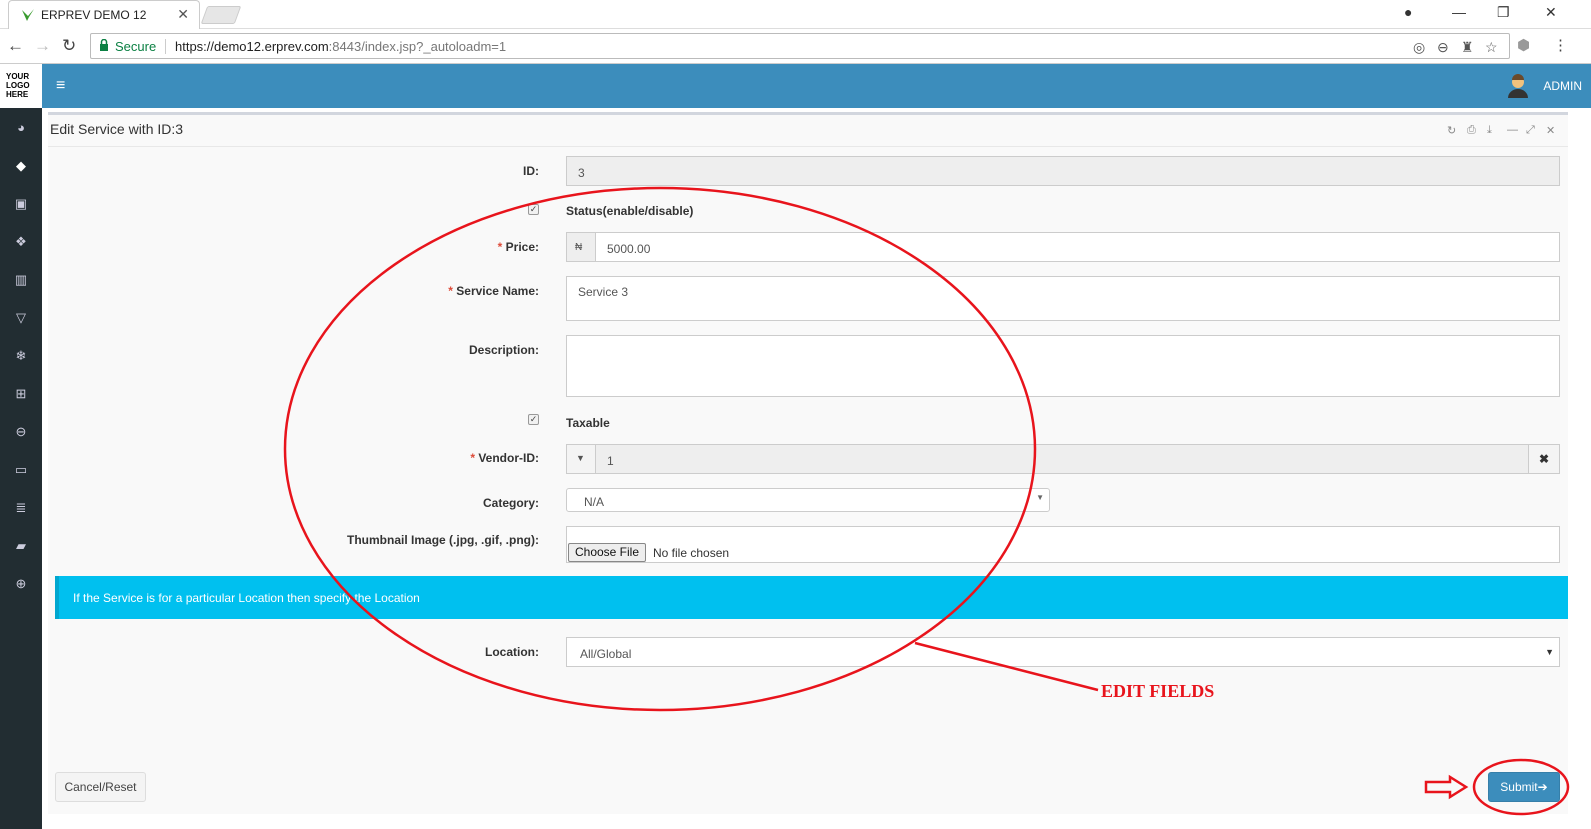 The width and height of the screenshot is (1591, 829). I want to click on new-tab-button, so click(221, 15).